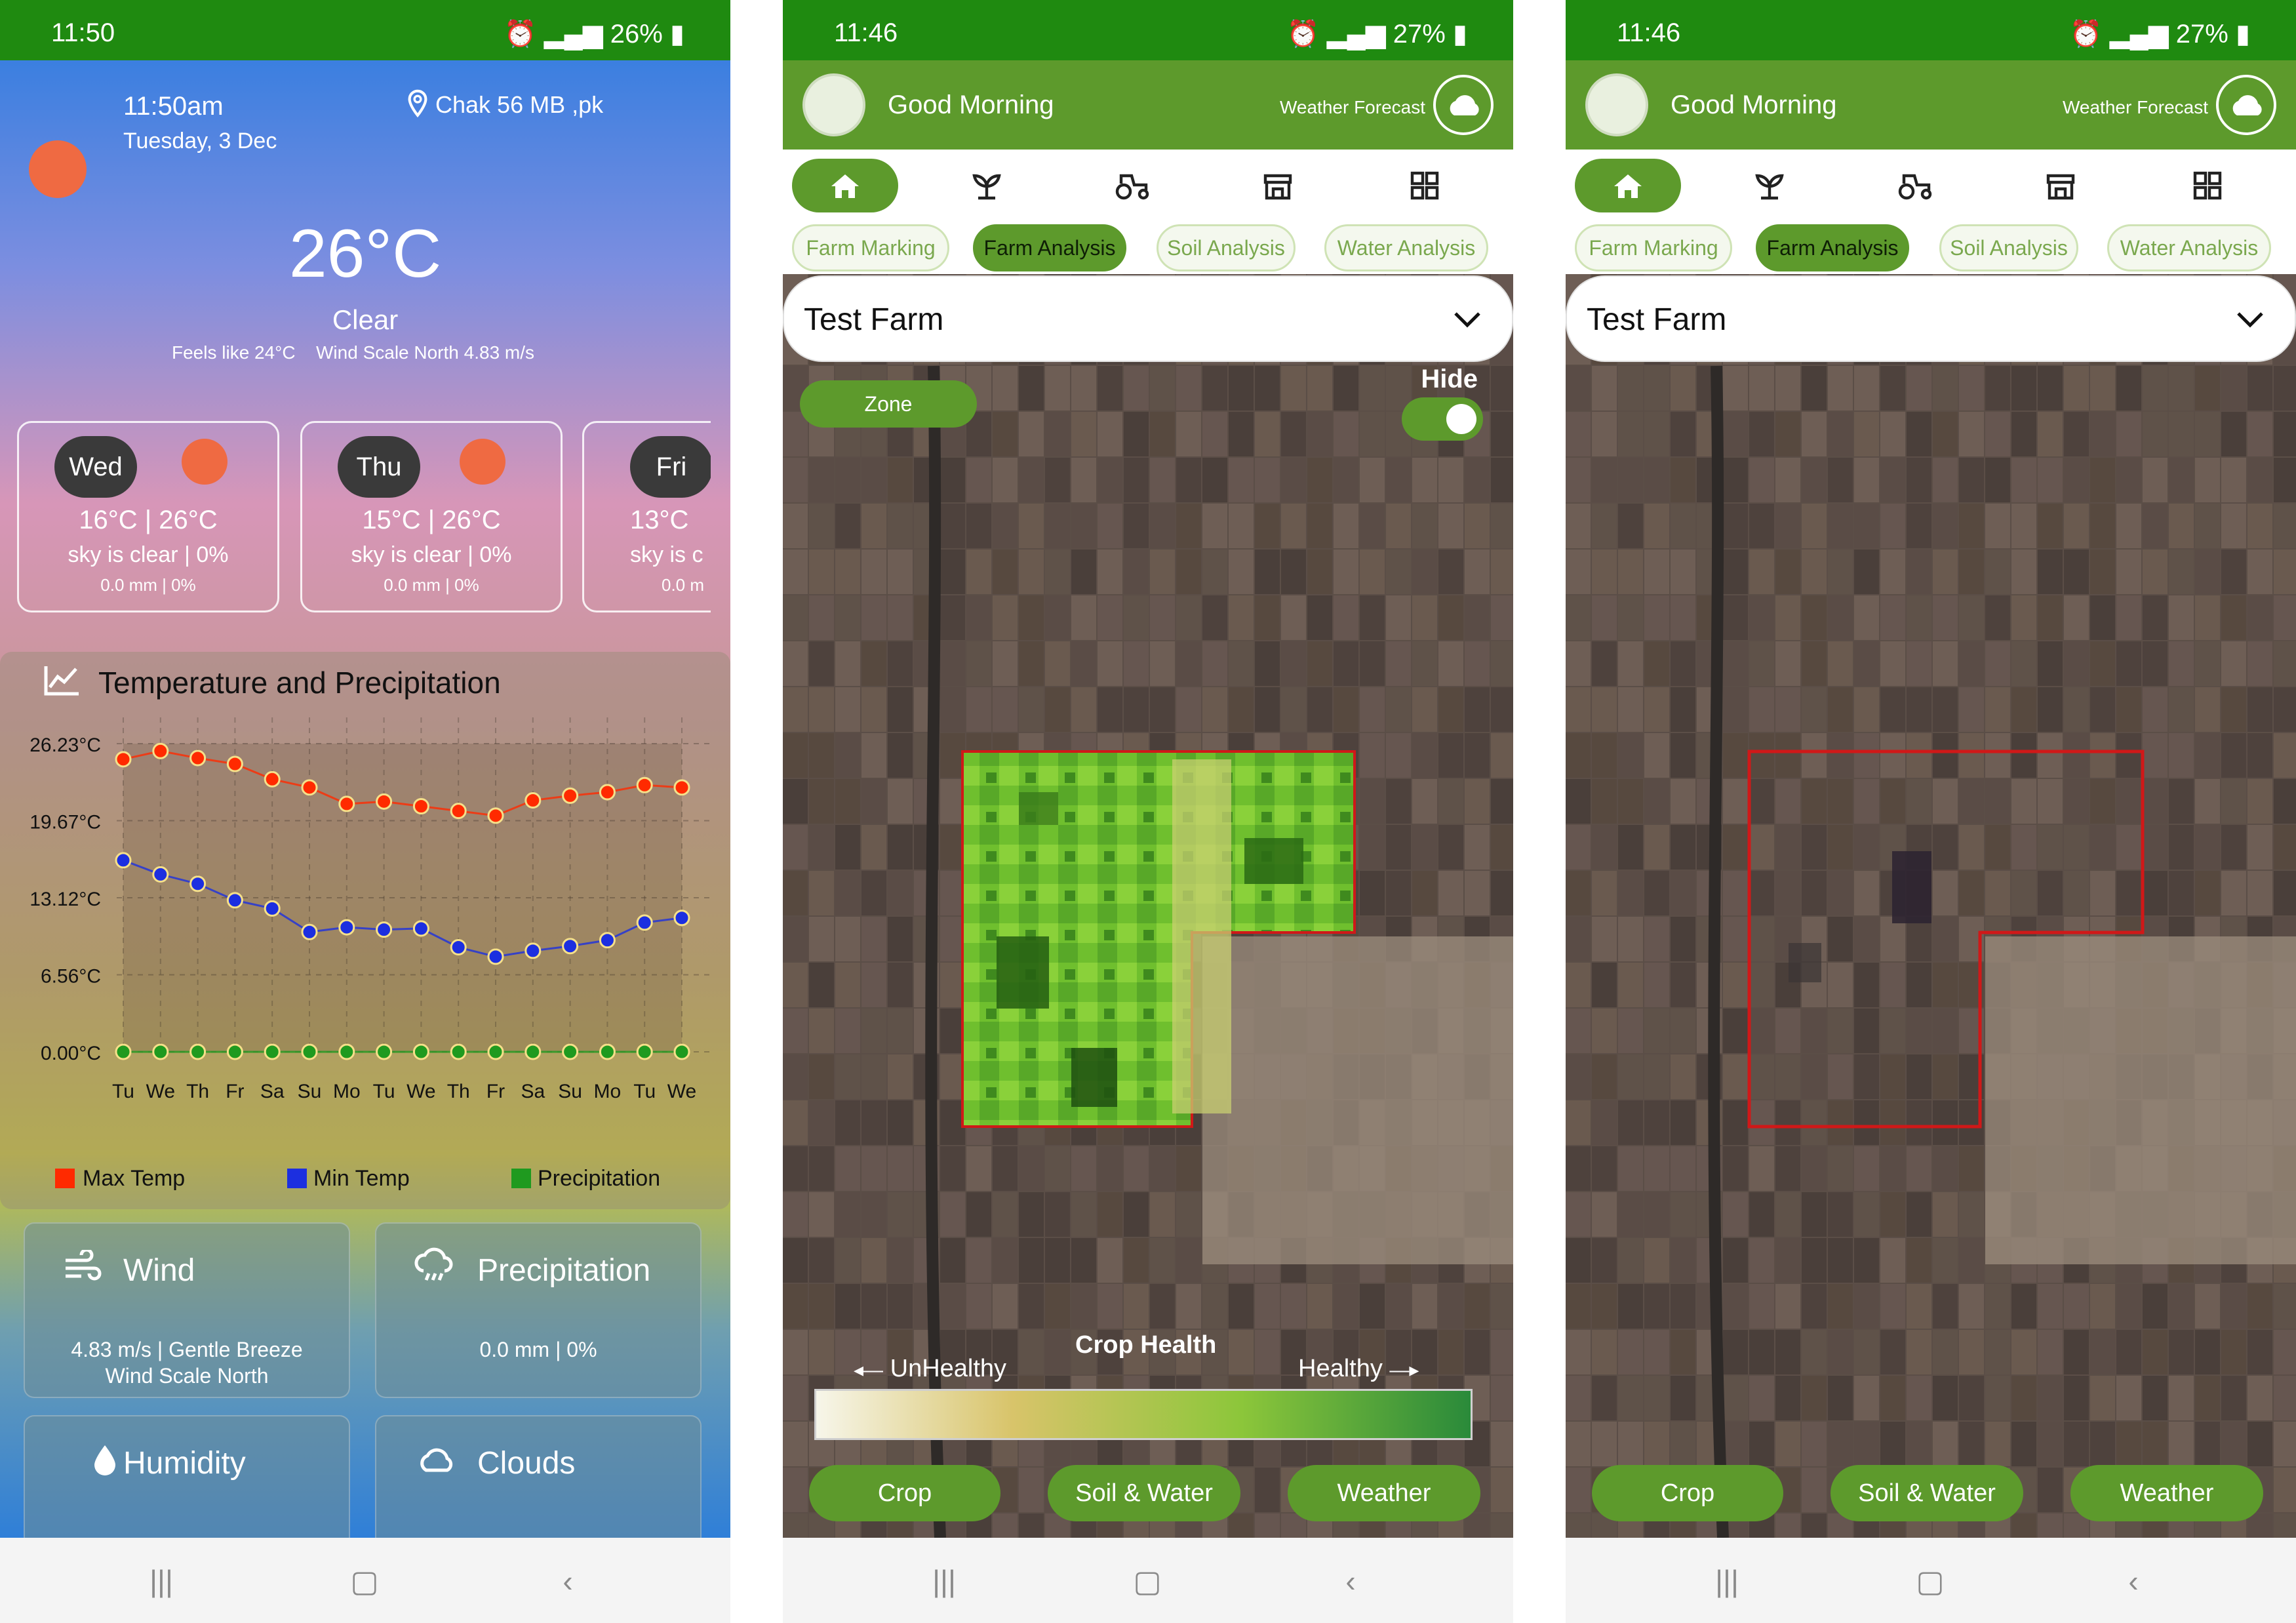 The image size is (2296, 1623). I want to click on legend-min-label: Min Temp, so click(361, 1178).